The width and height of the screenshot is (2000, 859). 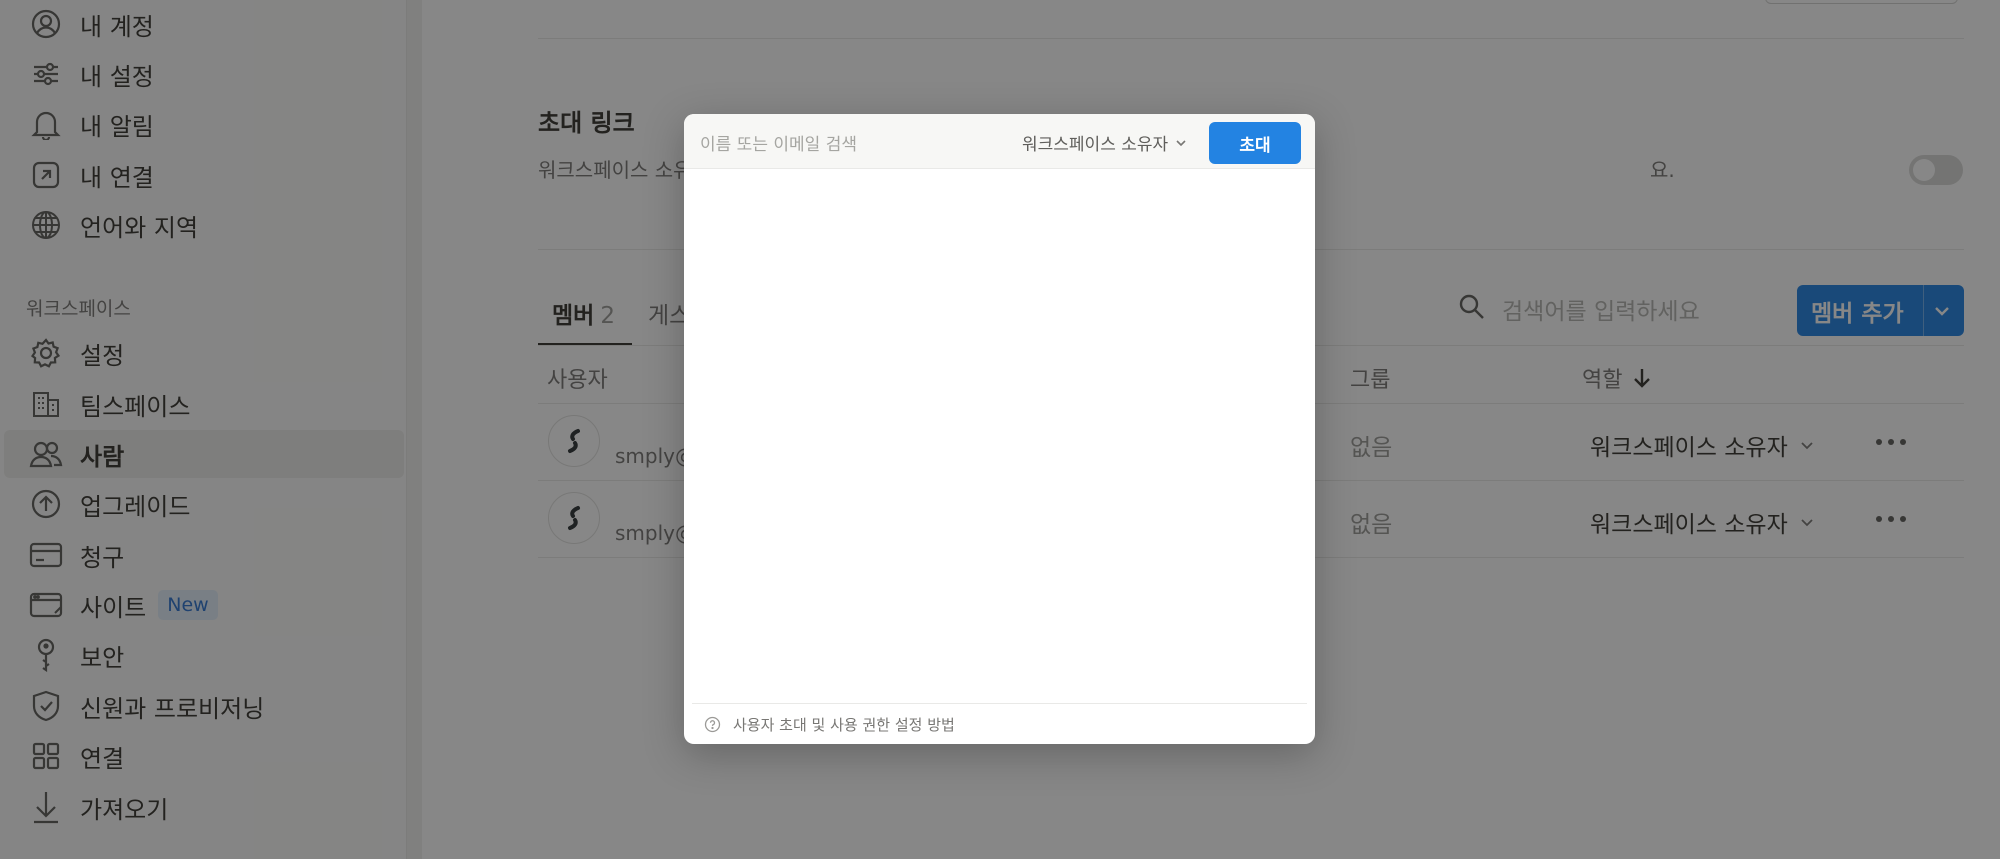 What do you see at coordinates (1255, 143) in the screenshot?
I see `invite-button: 초대` at bounding box center [1255, 143].